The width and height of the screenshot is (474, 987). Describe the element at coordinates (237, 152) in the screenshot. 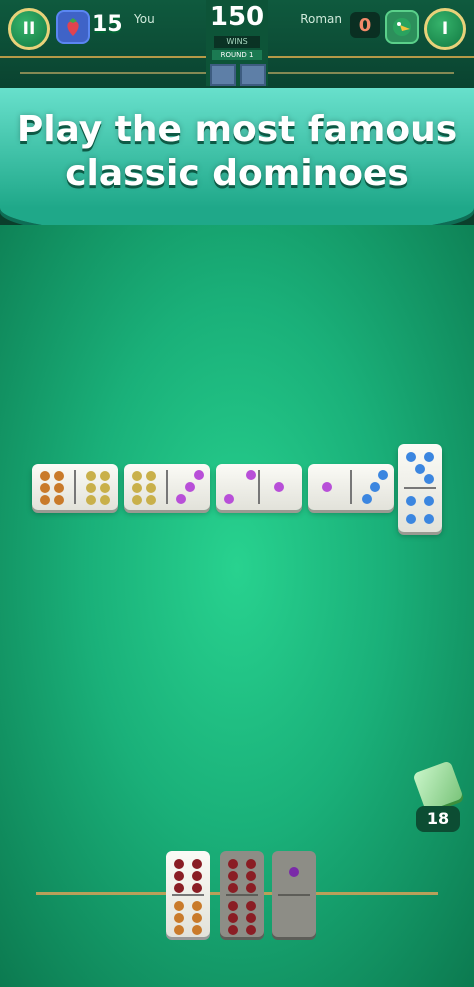

I see `promo-headline: Play the most famous classic dominoes` at that location.